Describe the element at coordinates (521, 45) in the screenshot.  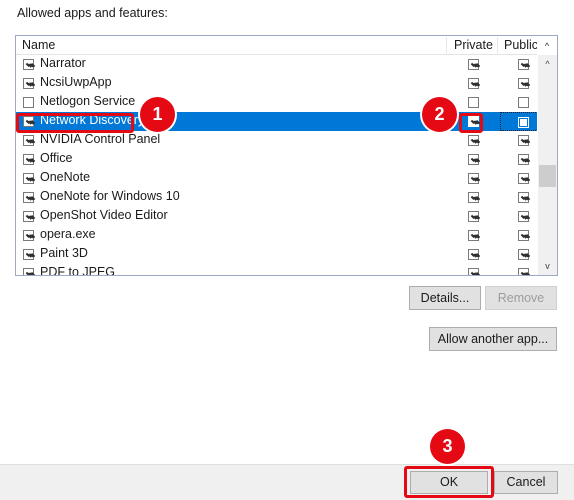
I see `column-header-public: Public` at that location.